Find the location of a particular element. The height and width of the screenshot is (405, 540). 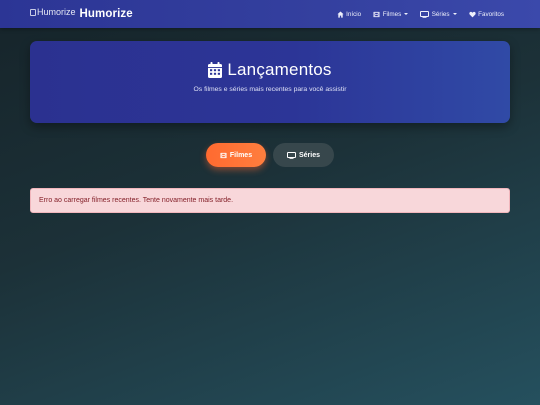

brand-logo: Humorize is located at coordinates (53, 12).